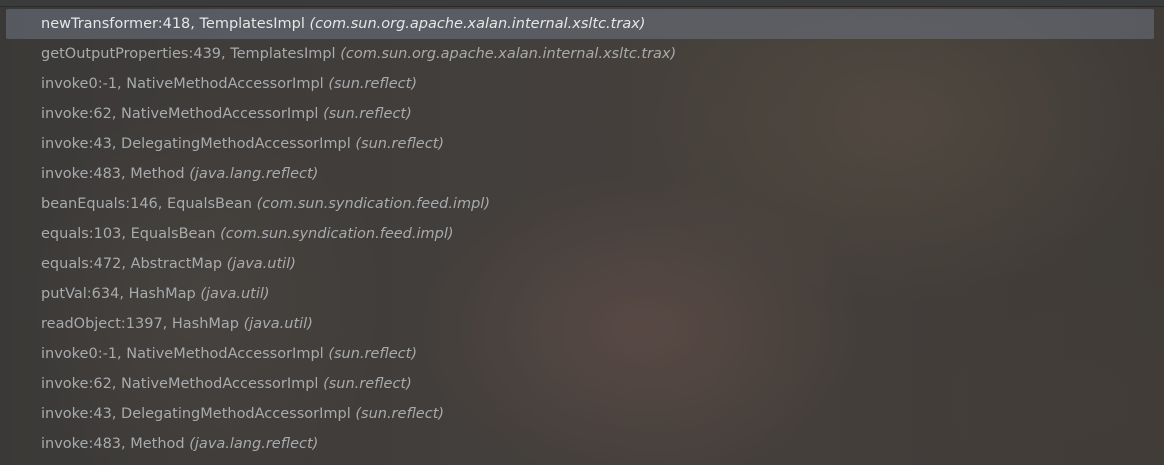  I want to click on frame-method: newTransformer:418, TemplatesImpl, so click(173, 24).